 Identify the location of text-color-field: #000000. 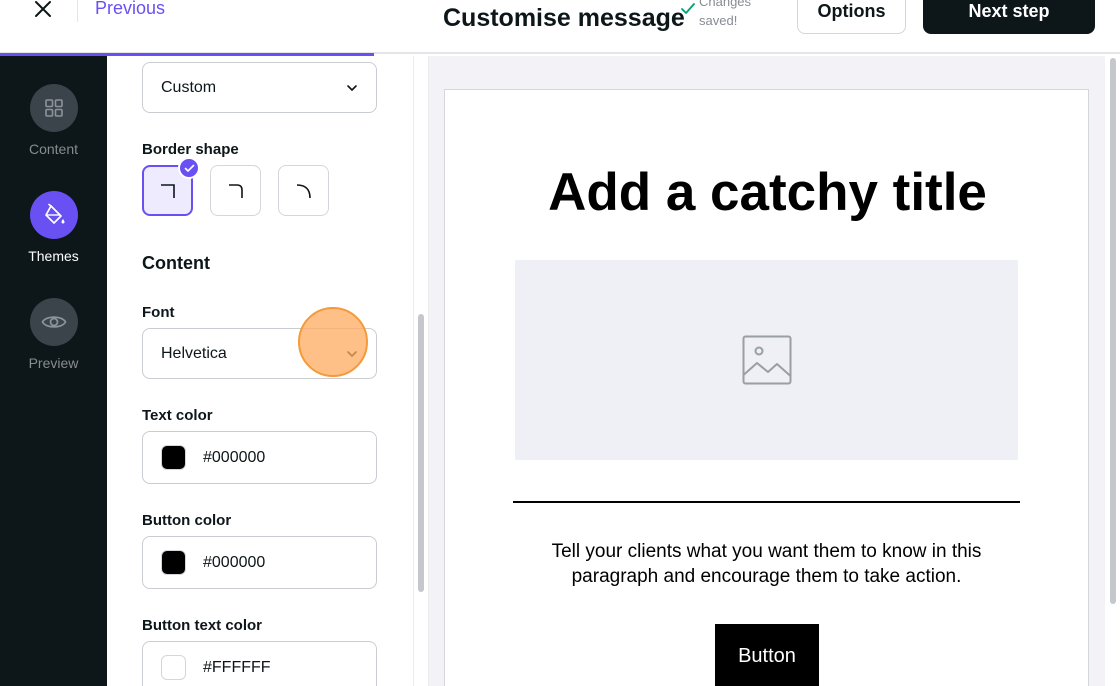
(259, 457).